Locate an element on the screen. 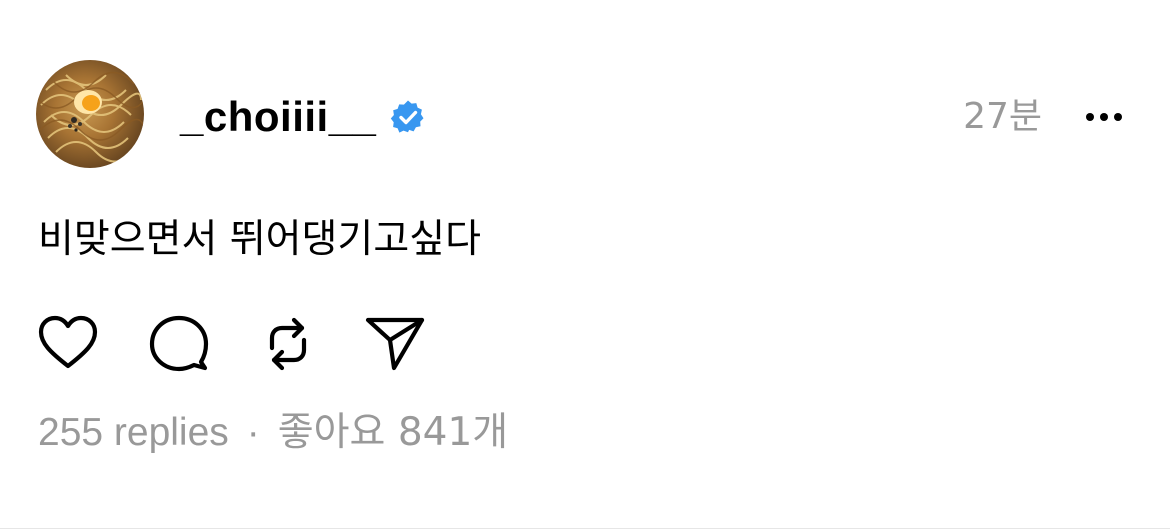 The image size is (1170, 529). more-dots-icon is located at coordinates (1104, 117).